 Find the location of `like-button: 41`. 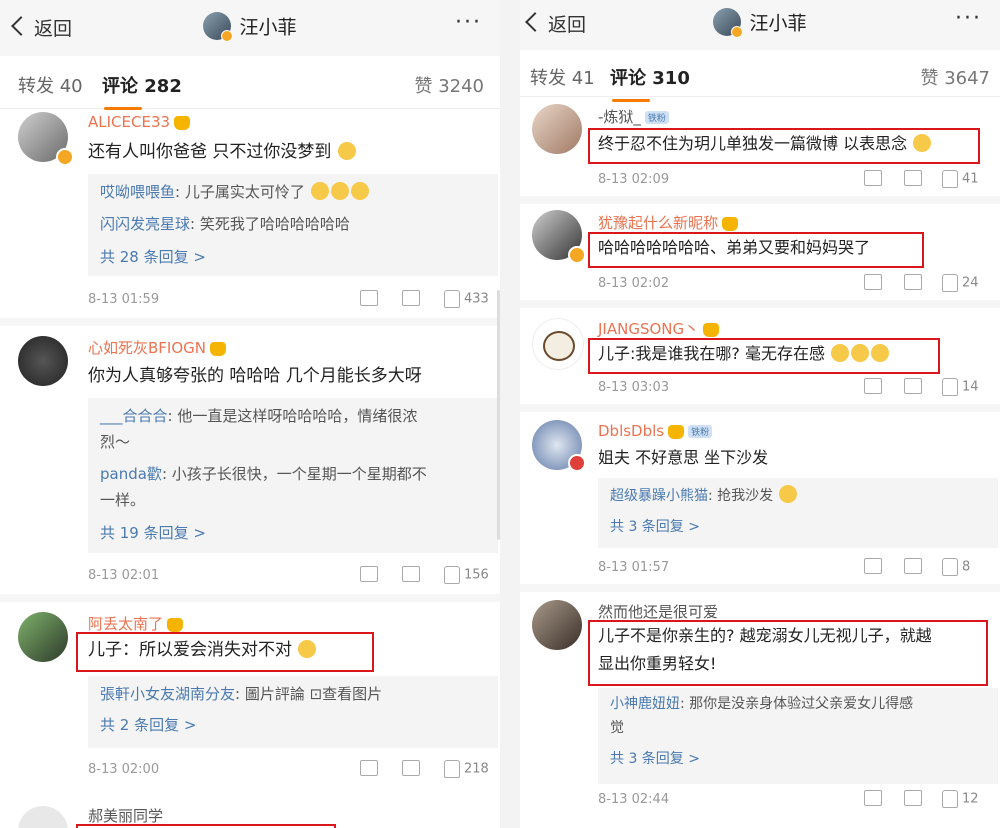

like-button: 41 is located at coordinates (960, 179).